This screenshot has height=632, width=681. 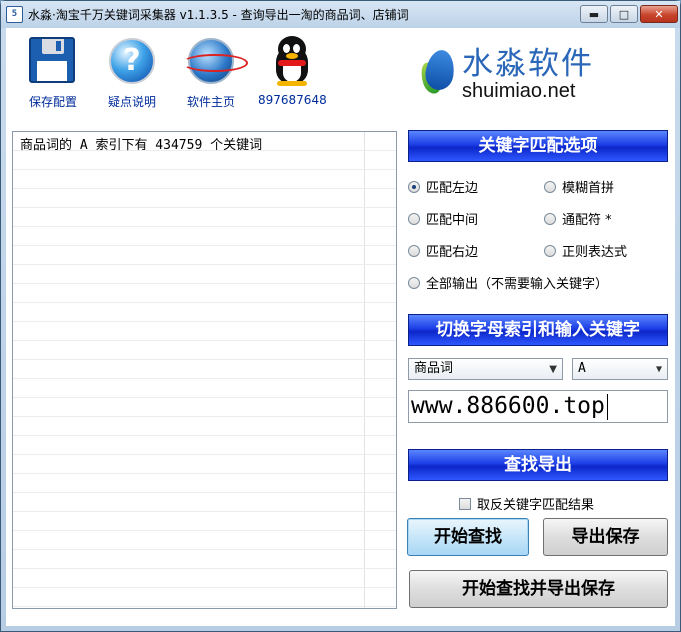 I want to click on toolbar-label: 保存配置, so click(x=52, y=102).